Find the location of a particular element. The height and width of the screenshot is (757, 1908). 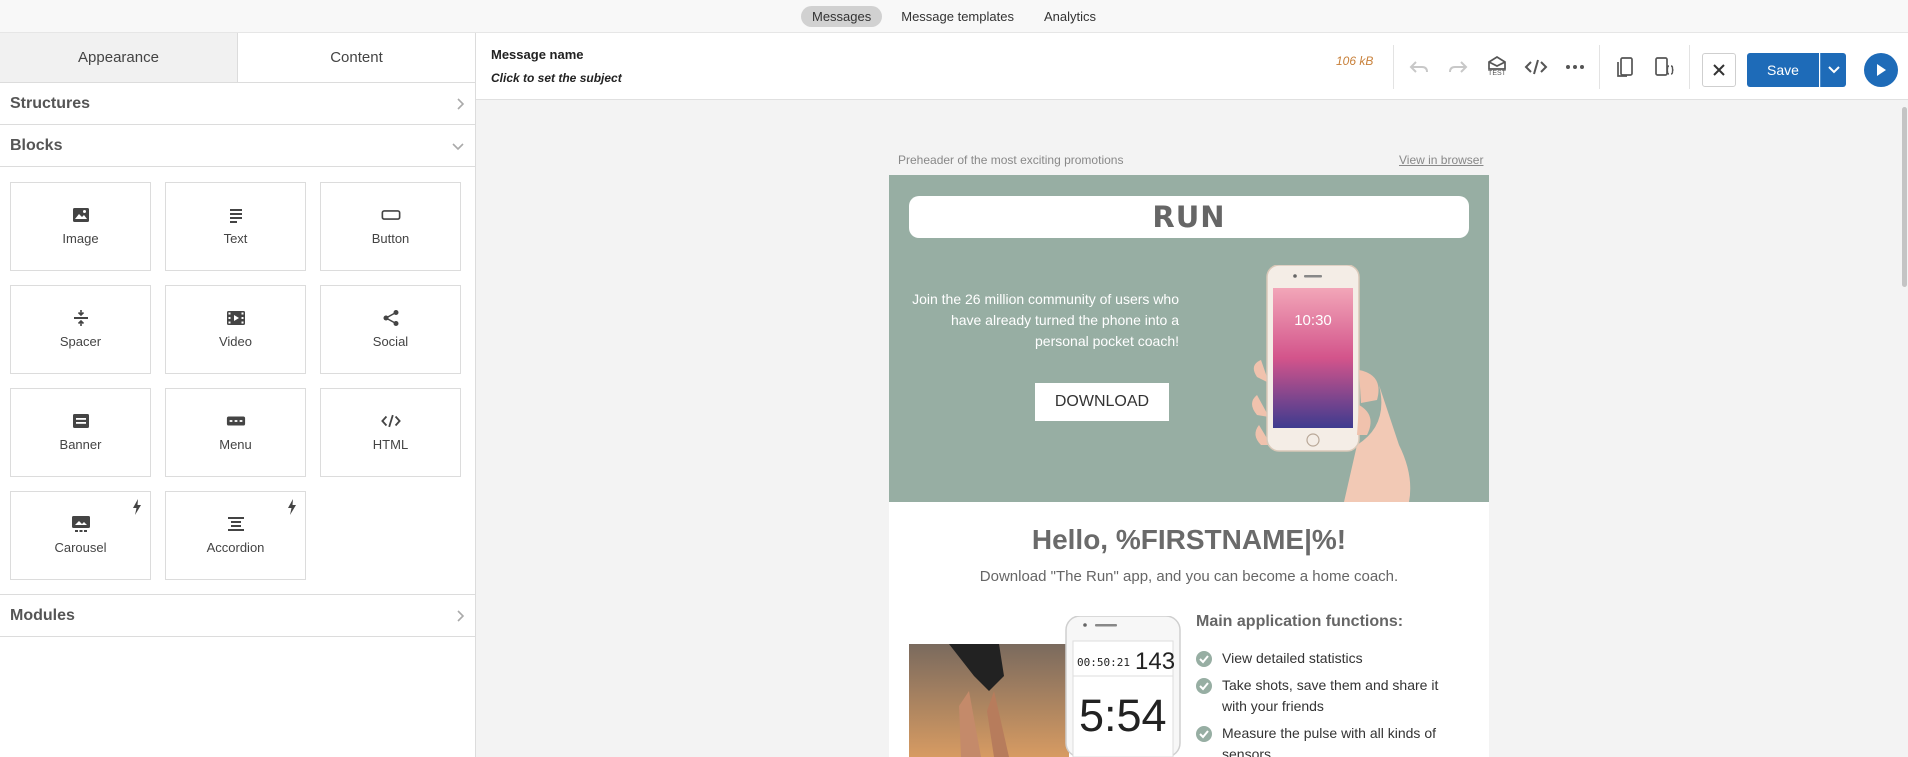

block-label: Carousel is located at coordinates (80, 547).